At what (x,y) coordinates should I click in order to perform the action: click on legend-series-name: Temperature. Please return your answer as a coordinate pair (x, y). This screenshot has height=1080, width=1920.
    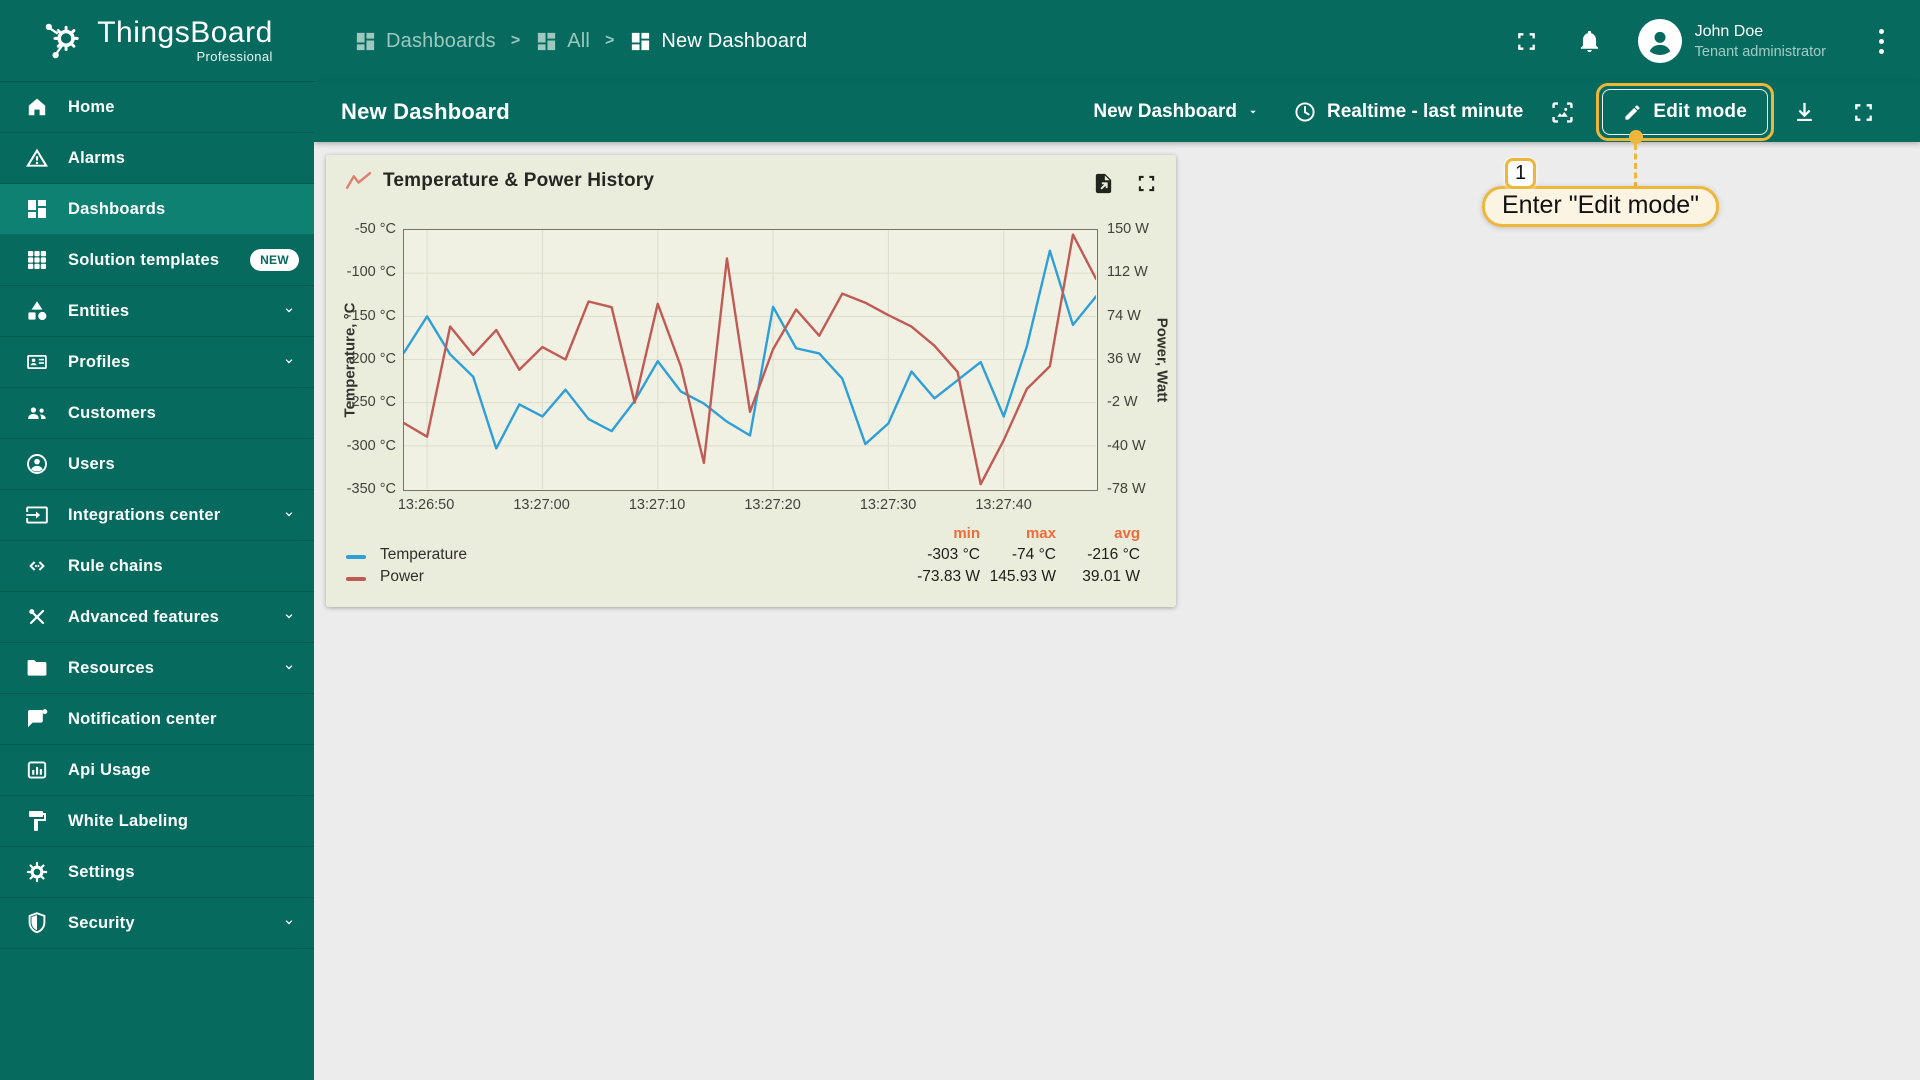
    Looking at the image, I should click on (644, 555).